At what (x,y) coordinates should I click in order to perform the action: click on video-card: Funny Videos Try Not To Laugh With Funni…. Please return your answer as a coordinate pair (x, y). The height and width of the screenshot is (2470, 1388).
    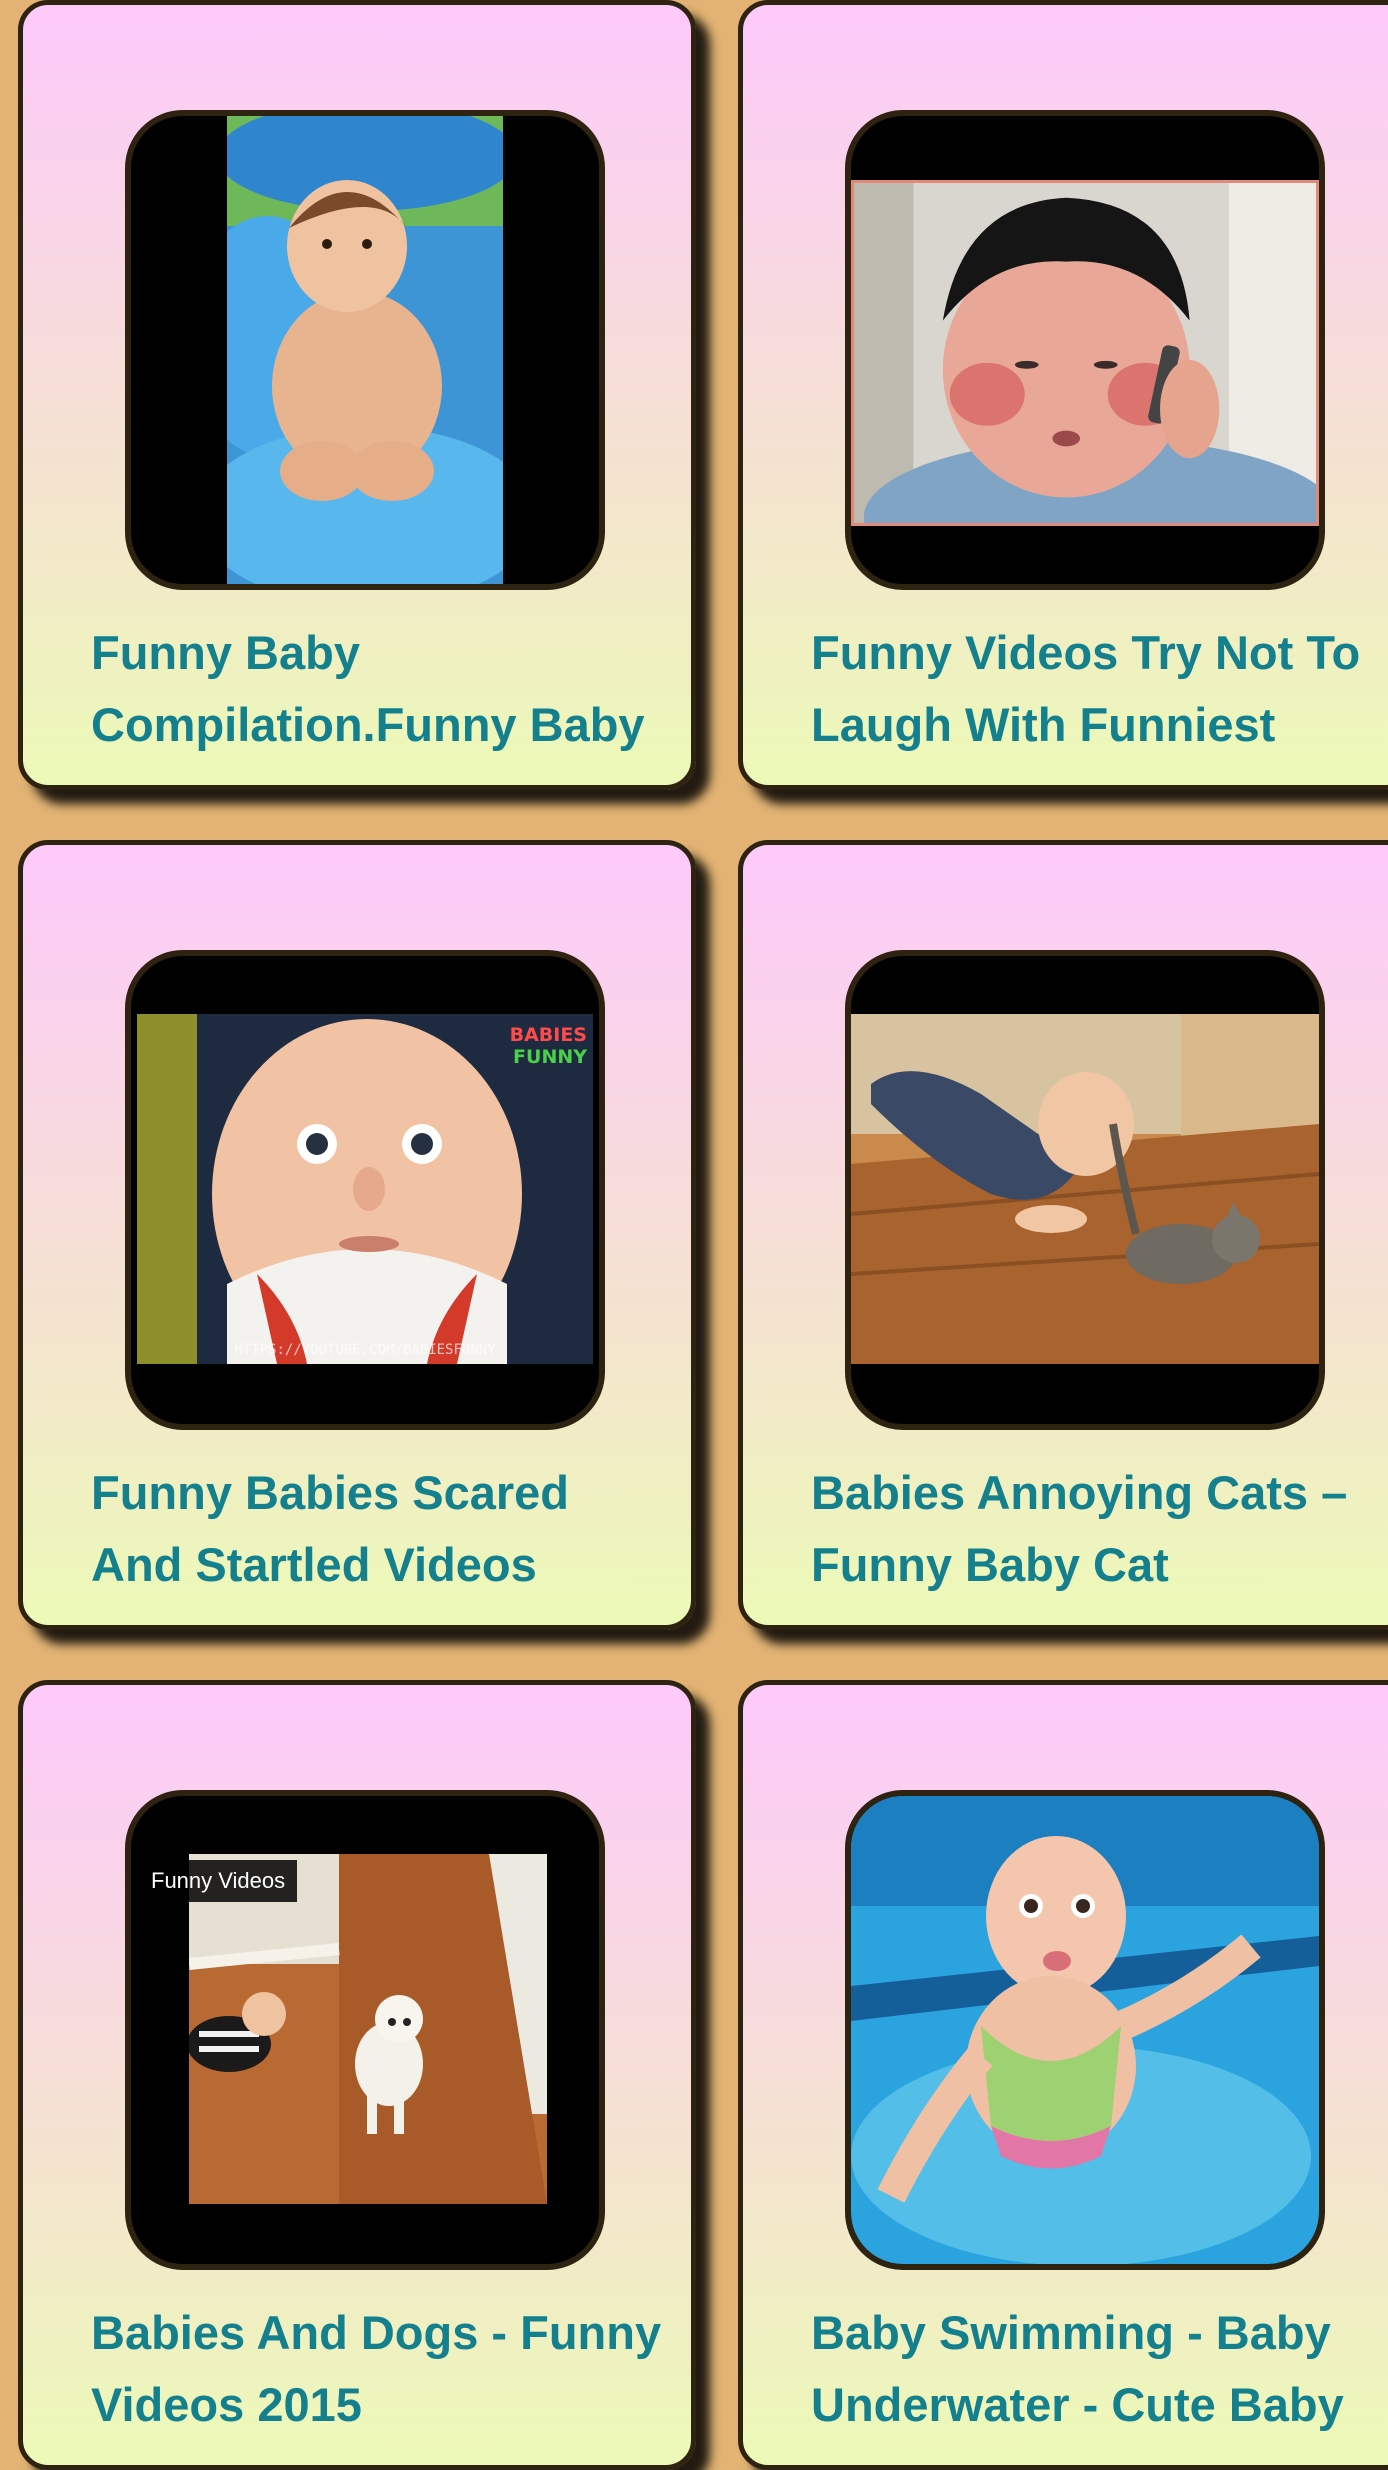
    Looking at the image, I should click on (1063, 395).